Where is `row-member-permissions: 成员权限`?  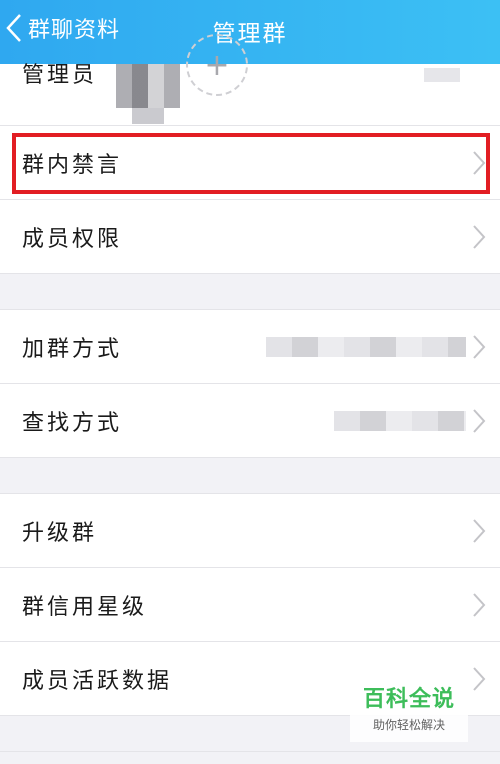 row-member-permissions: 成员权限 is located at coordinates (250, 237).